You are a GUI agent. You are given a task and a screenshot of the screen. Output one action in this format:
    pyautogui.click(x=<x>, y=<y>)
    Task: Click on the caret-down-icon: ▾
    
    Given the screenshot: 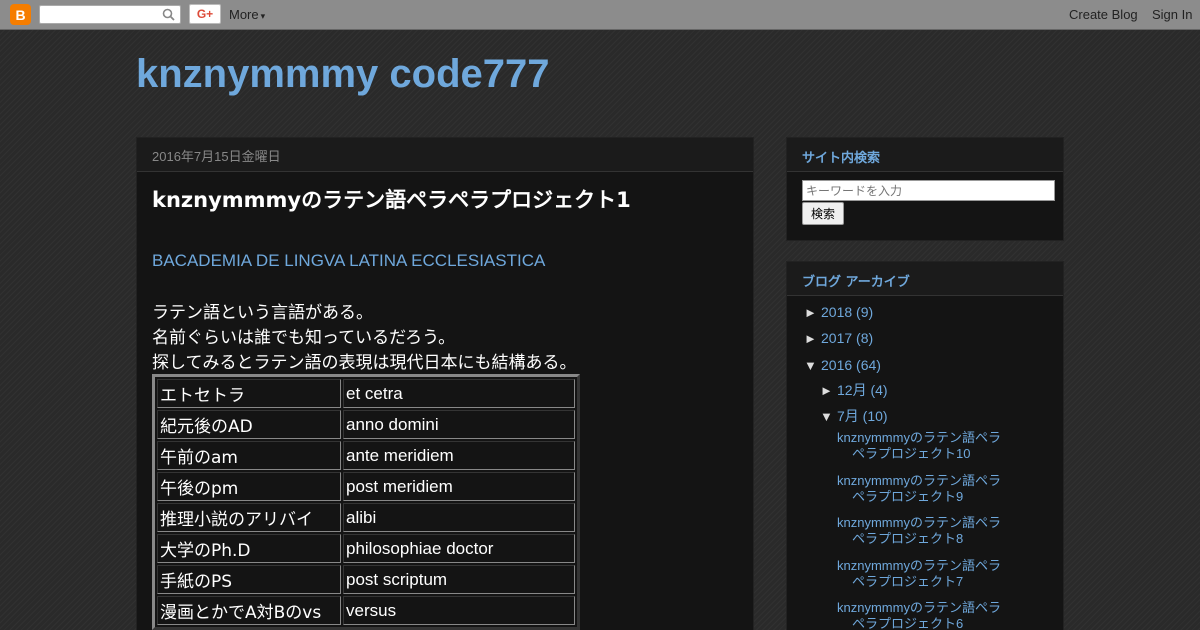 What is the action you would take?
    pyautogui.click(x=263, y=16)
    